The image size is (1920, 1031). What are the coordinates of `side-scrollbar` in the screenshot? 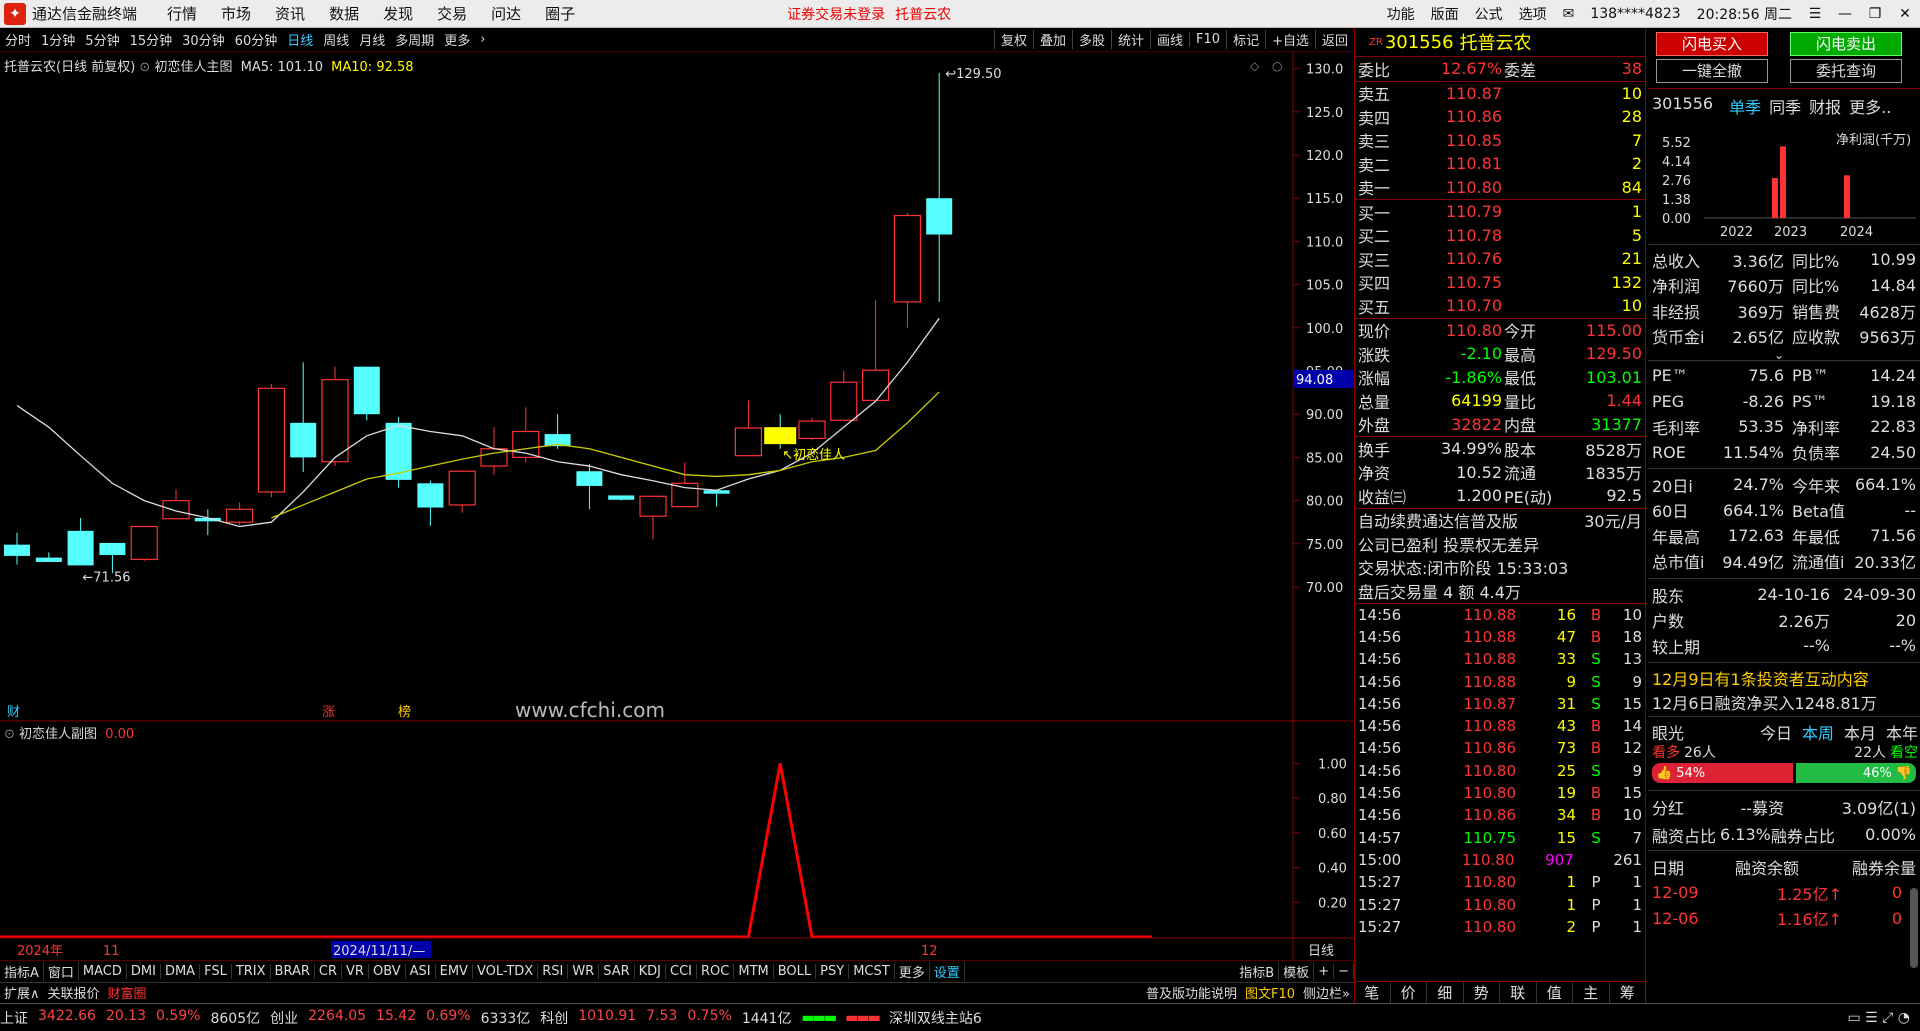 It's located at (1914, 928).